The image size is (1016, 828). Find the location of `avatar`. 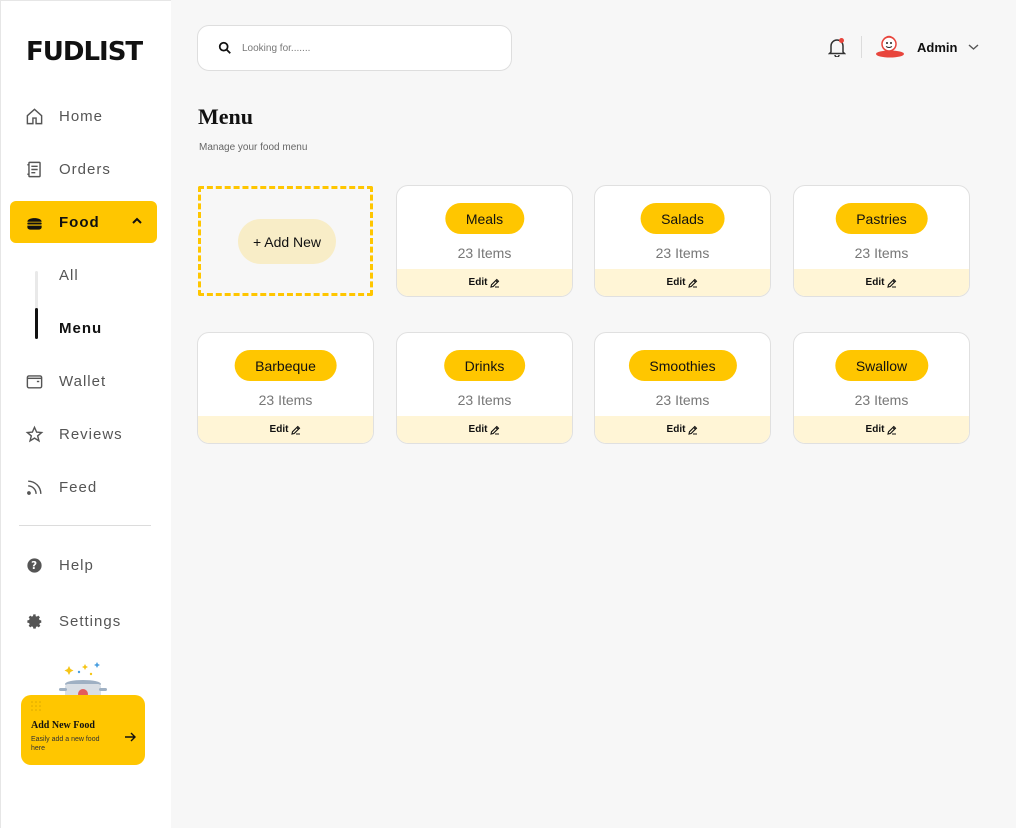

avatar is located at coordinates (890, 46).